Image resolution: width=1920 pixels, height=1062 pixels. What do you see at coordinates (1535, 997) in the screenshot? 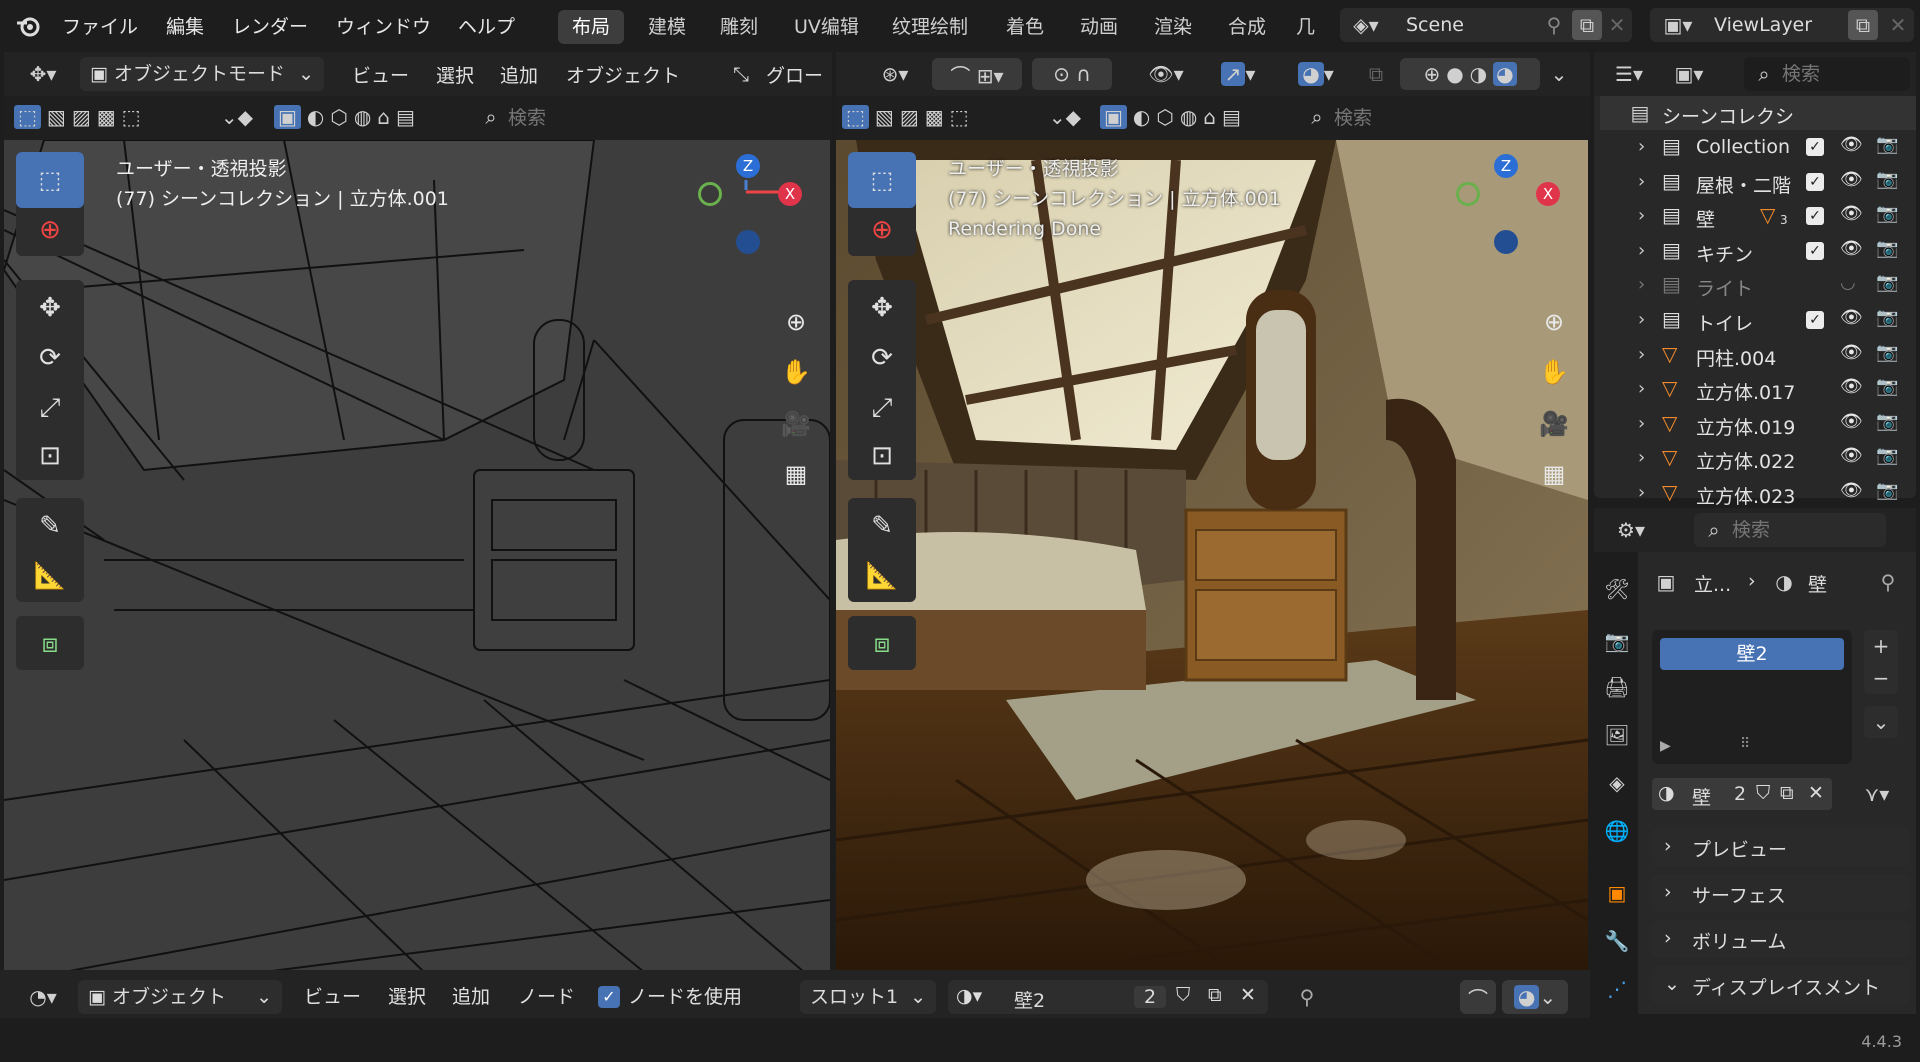
I see `overlay-toggle-icon: ◕ ⌄` at bounding box center [1535, 997].